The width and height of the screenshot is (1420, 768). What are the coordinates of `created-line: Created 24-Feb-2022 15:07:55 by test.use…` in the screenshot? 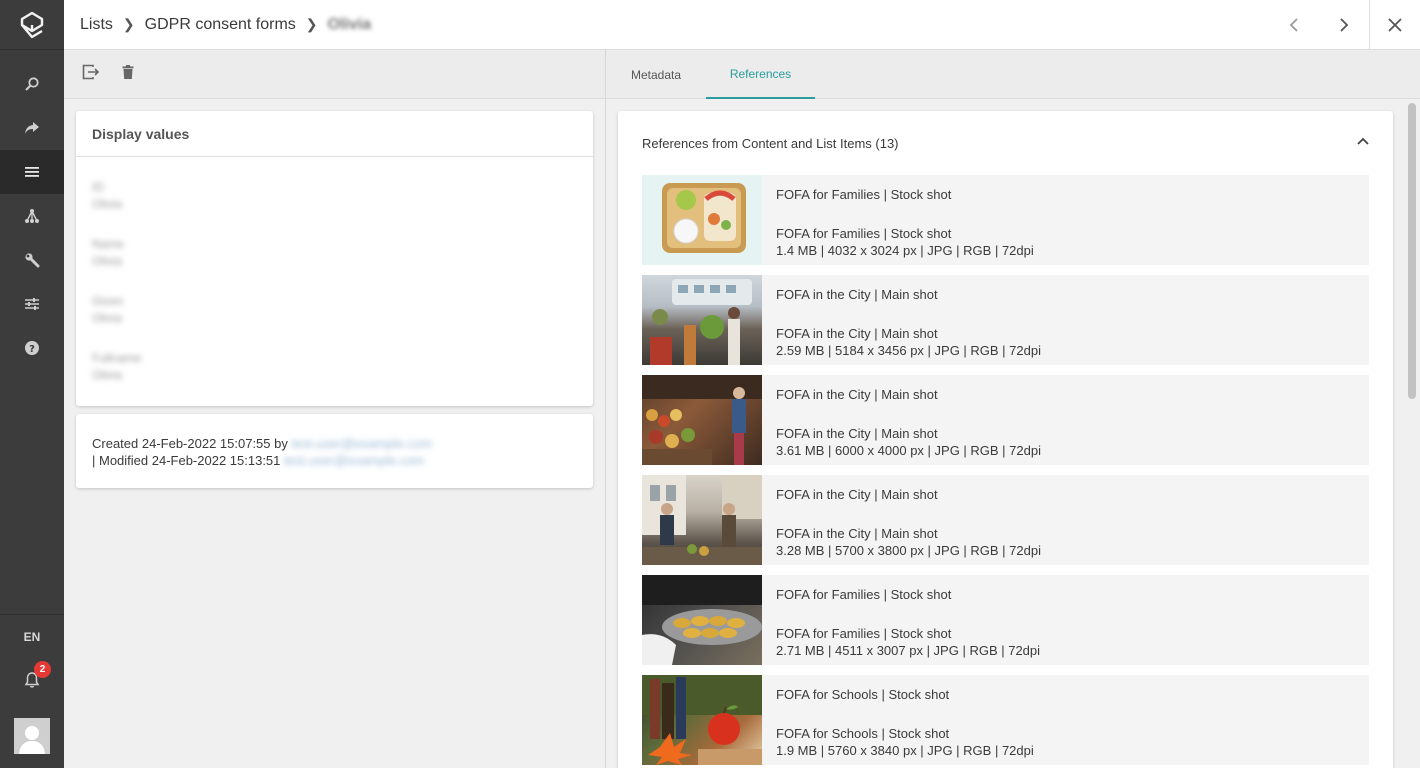 It's located at (334, 443).